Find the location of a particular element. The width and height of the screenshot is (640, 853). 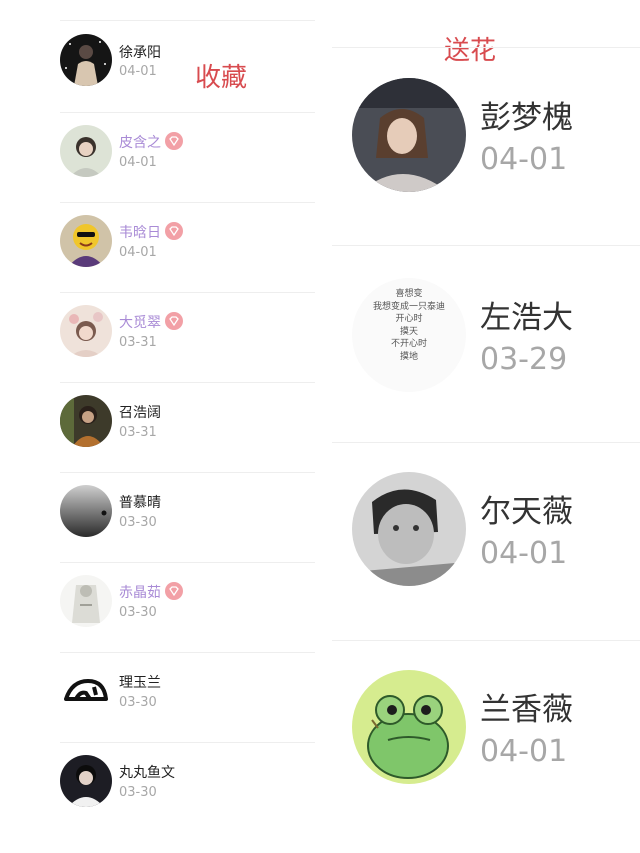

avatar-text-line: 我想变成一只泰迪 is located at coordinates (408, 306).